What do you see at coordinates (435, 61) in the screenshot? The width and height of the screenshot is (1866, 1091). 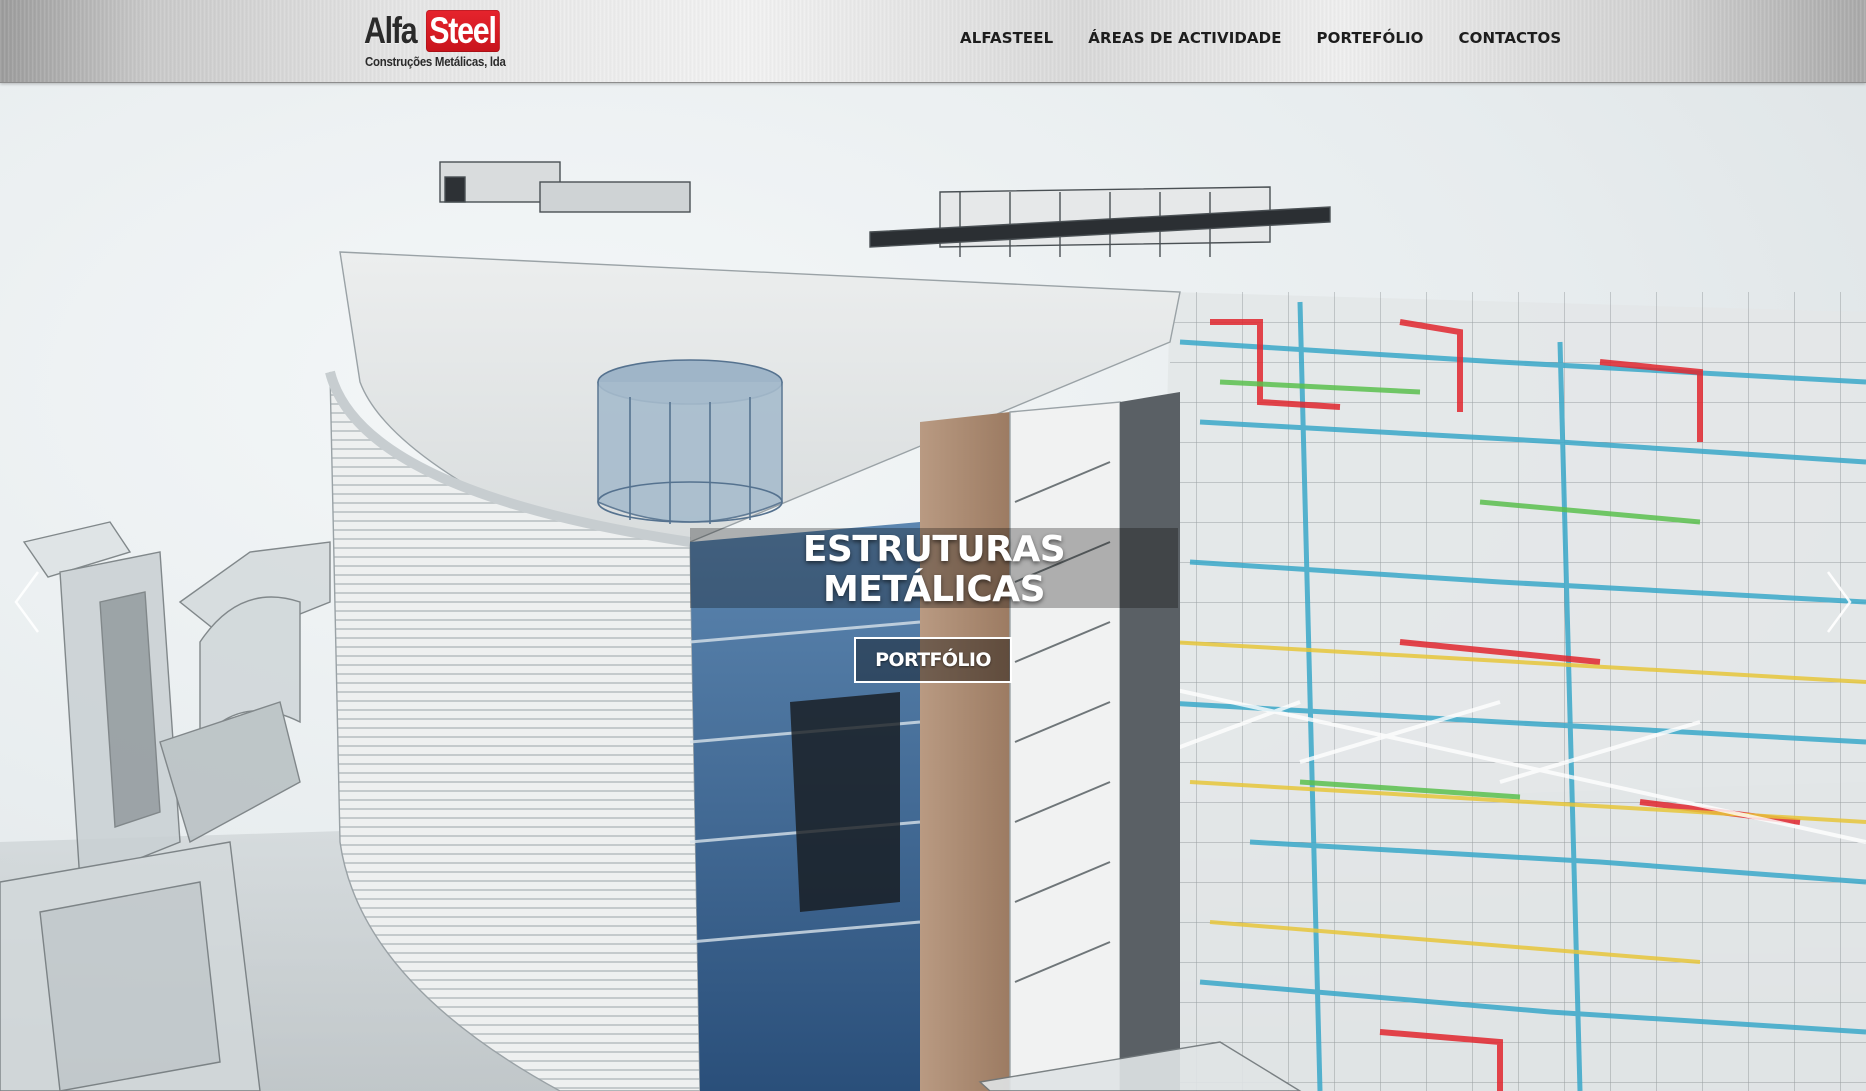 I see `logo-tagline: Construções Metálicas, lda` at bounding box center [435, 61].